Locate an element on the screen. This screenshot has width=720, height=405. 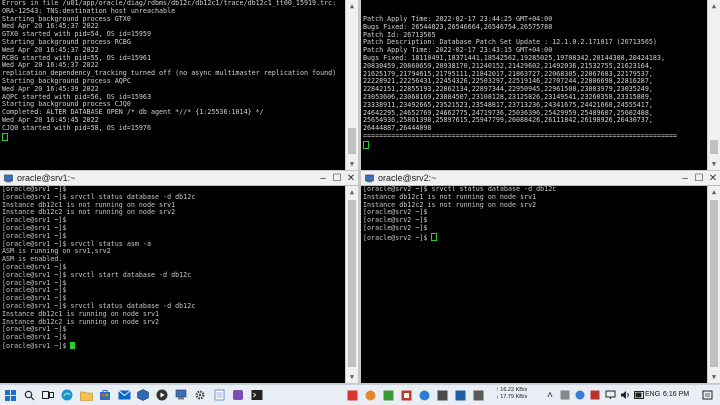
putty-taskbar-icon is located at coordinates (181, 395).